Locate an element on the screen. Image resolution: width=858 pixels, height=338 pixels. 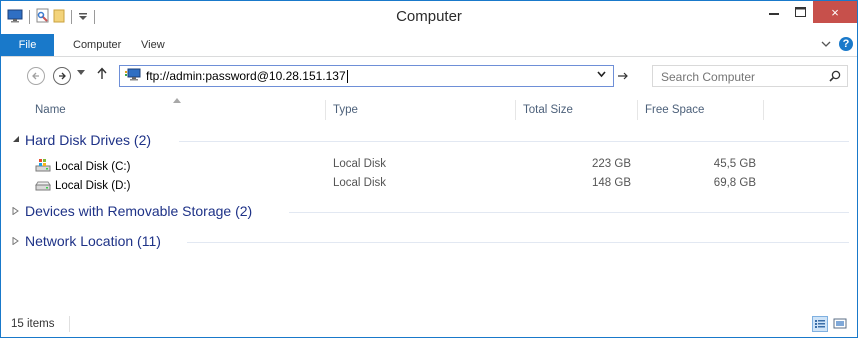
status-bar: 15 items is located at coordinates (429, 324).